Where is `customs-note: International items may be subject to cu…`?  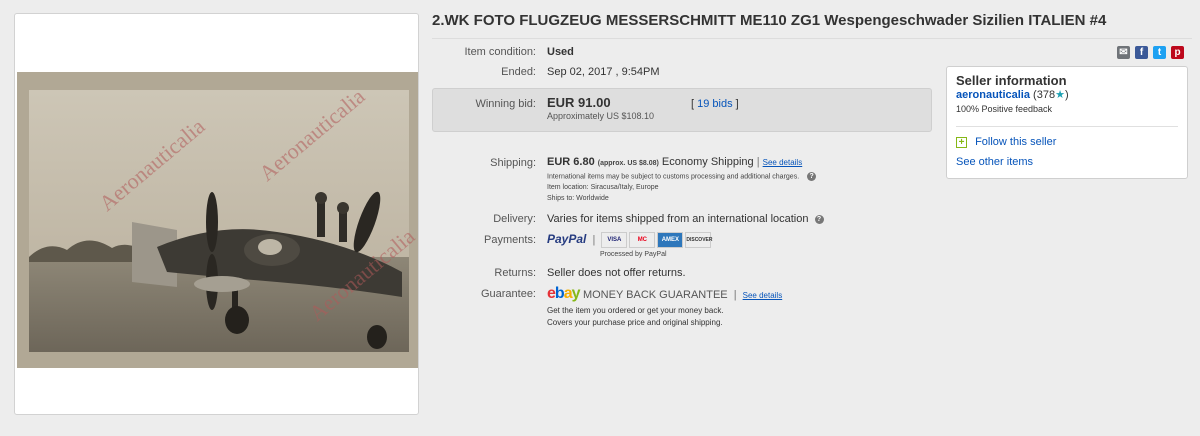
customs-note: International items may be subject to cu… is located at coordinates (682, 176).